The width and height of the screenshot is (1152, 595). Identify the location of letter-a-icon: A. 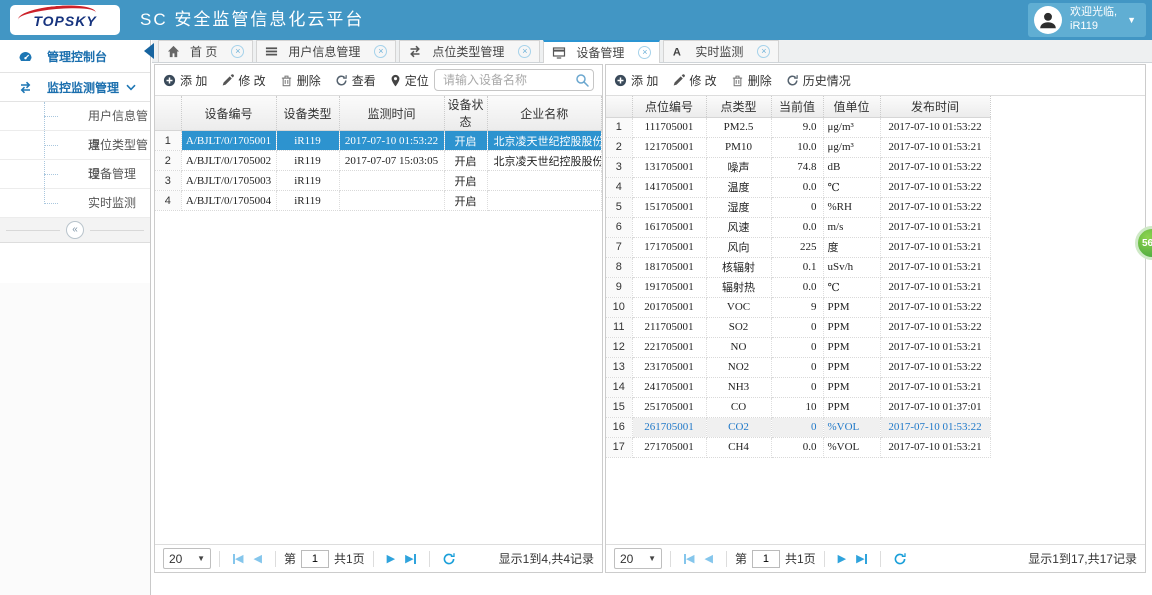
(678, 51).